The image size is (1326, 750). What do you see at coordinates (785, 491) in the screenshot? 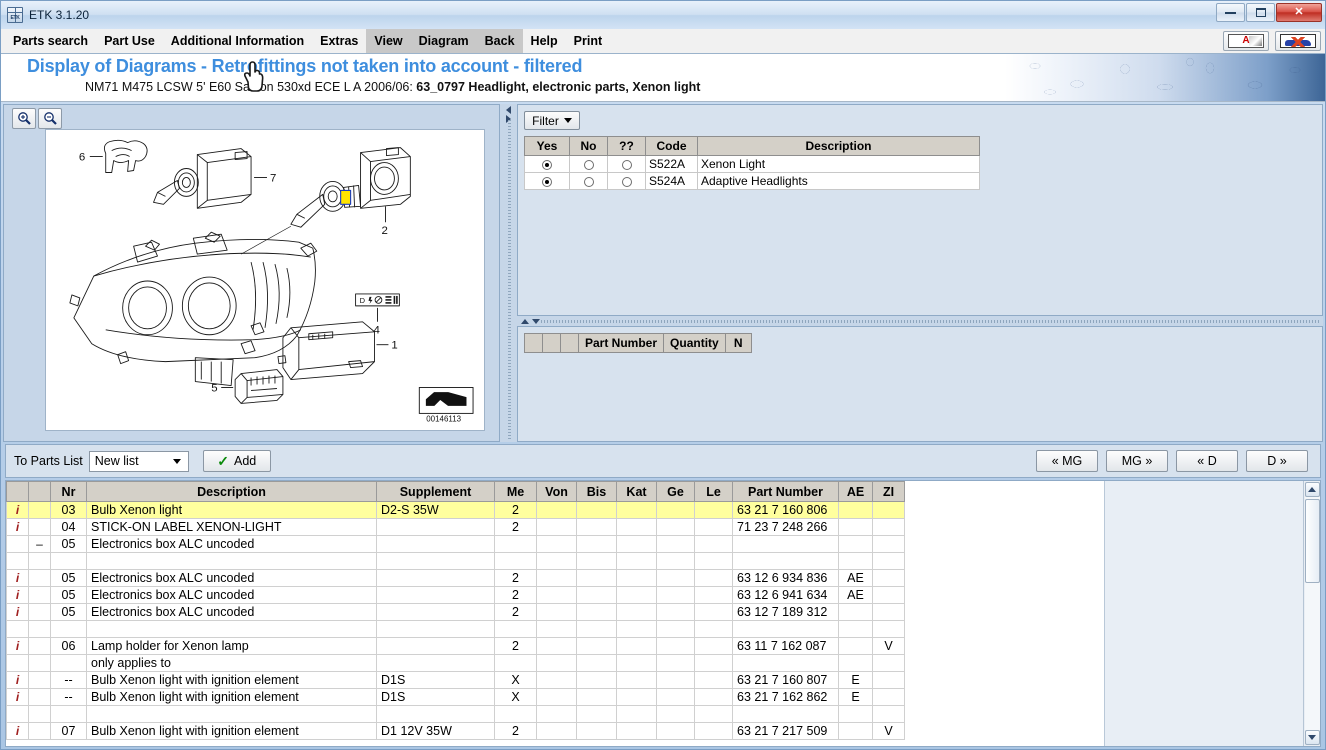
I see `parts-col-part-number: Part Number` at bounding box center [785, 491].